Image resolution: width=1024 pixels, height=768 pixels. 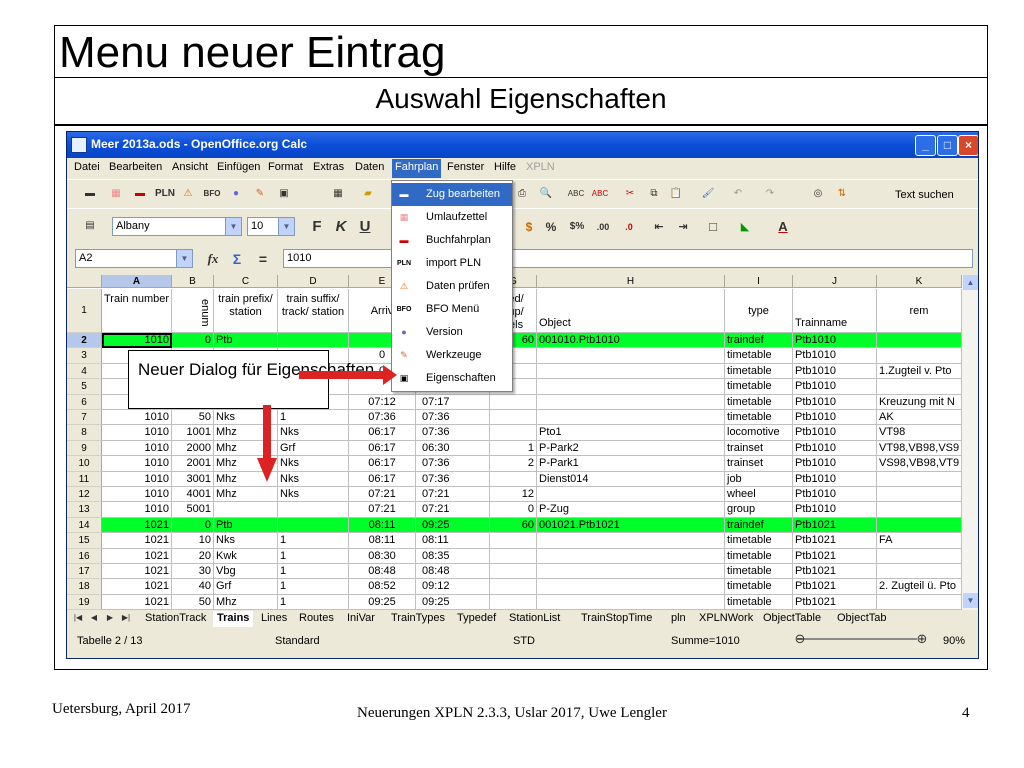 What do you see at coordinates (759, 464) in the screenshot?
I see `table-cell: trainset` at bounding box center [759, 464].